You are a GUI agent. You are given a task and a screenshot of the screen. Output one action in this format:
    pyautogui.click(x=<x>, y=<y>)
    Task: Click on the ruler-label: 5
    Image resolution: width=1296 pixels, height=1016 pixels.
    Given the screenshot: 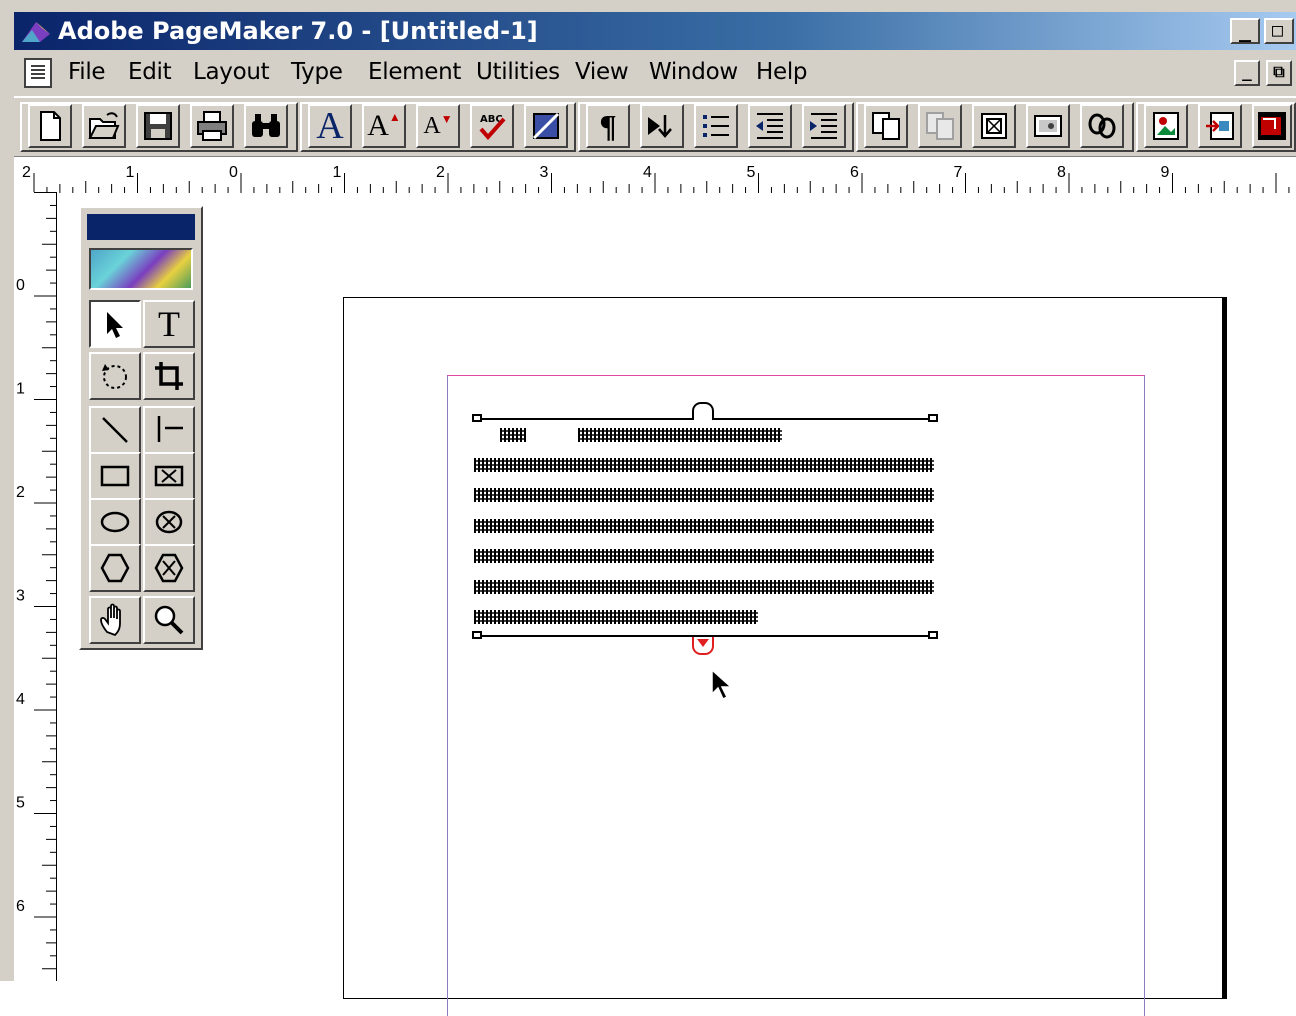 What is the action you would take?
    pyautogui.click(x=751, y=172)
    